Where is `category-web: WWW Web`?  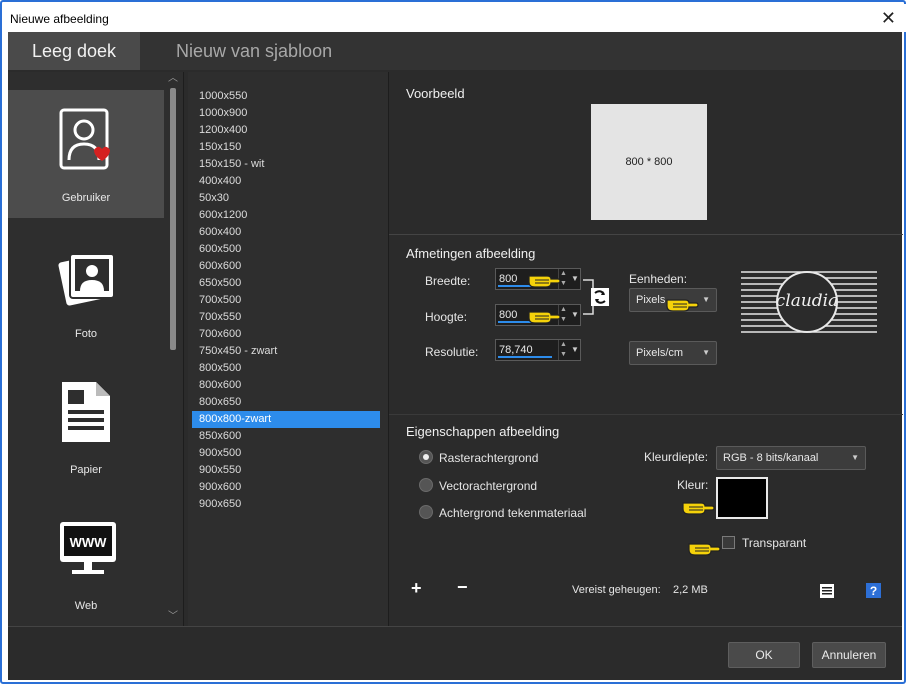 category-web: WWW Web is located at coordinates (86, 562).